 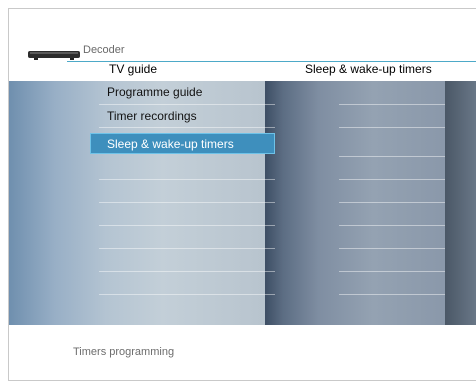 I want to click on edge-column, so click(x=460, y=203).